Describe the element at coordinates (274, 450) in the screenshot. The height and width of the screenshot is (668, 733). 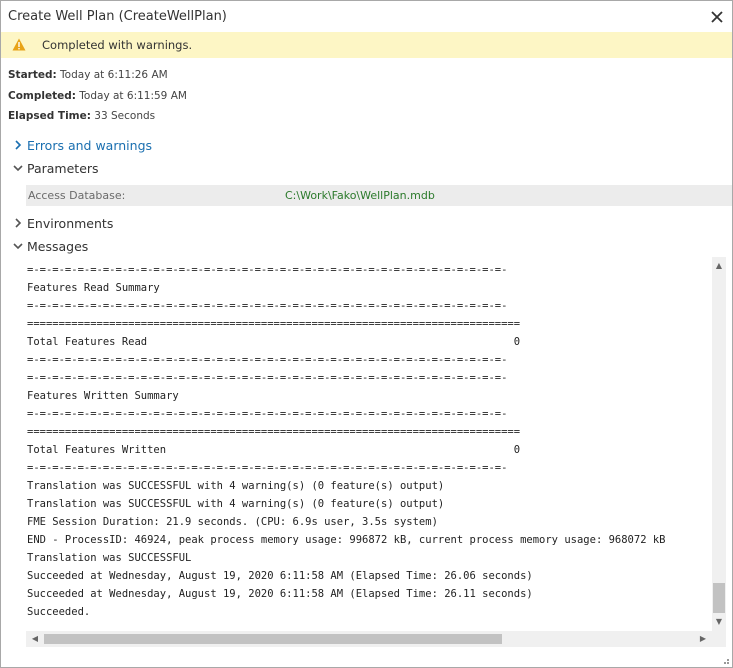
I see `log-line: Total Features Written 0` at that location.